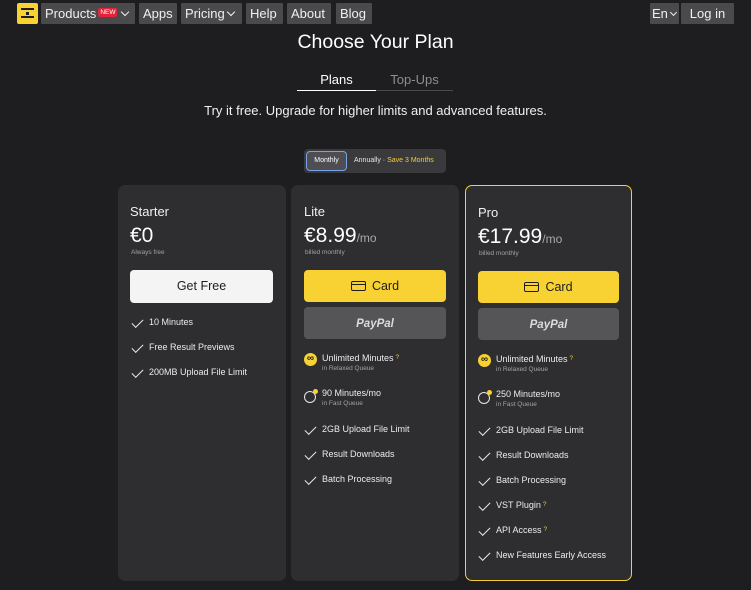 Image resolution: width=751 pixels, height=590 pixels. Describe the element at coordinates (326, 161) in the screenshot. I see `toggle-monthly: Monthly` at that location.